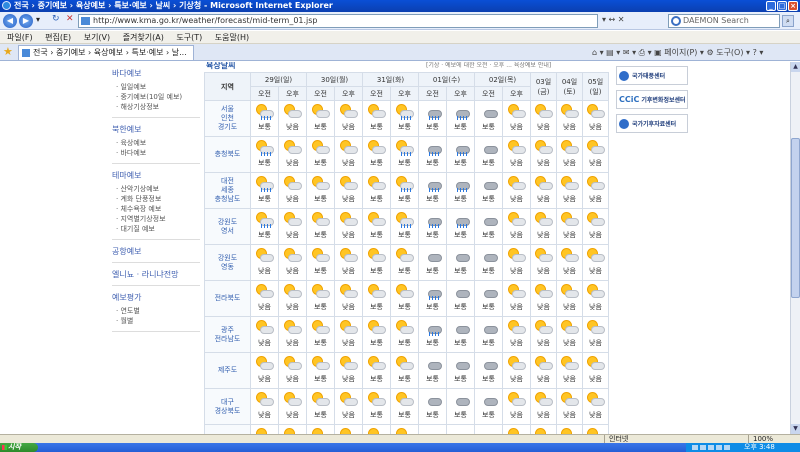 The width and height of the screenshot is (800, 452). What do you see at coordinates (158, 311) in the screenshot?
I see `sidebar-item: · 연도별` at bounding box center [158, 311].